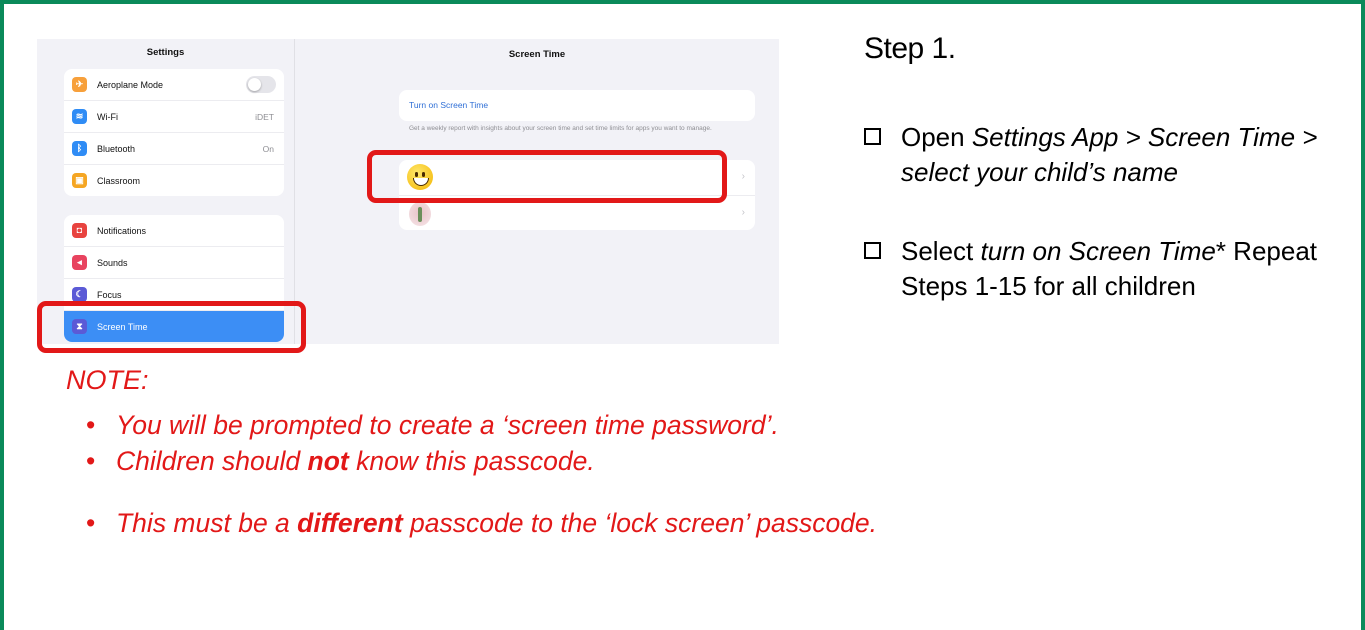  I want to click on sidebar-item-label: Aeroplane Mode, so click(130, 84).